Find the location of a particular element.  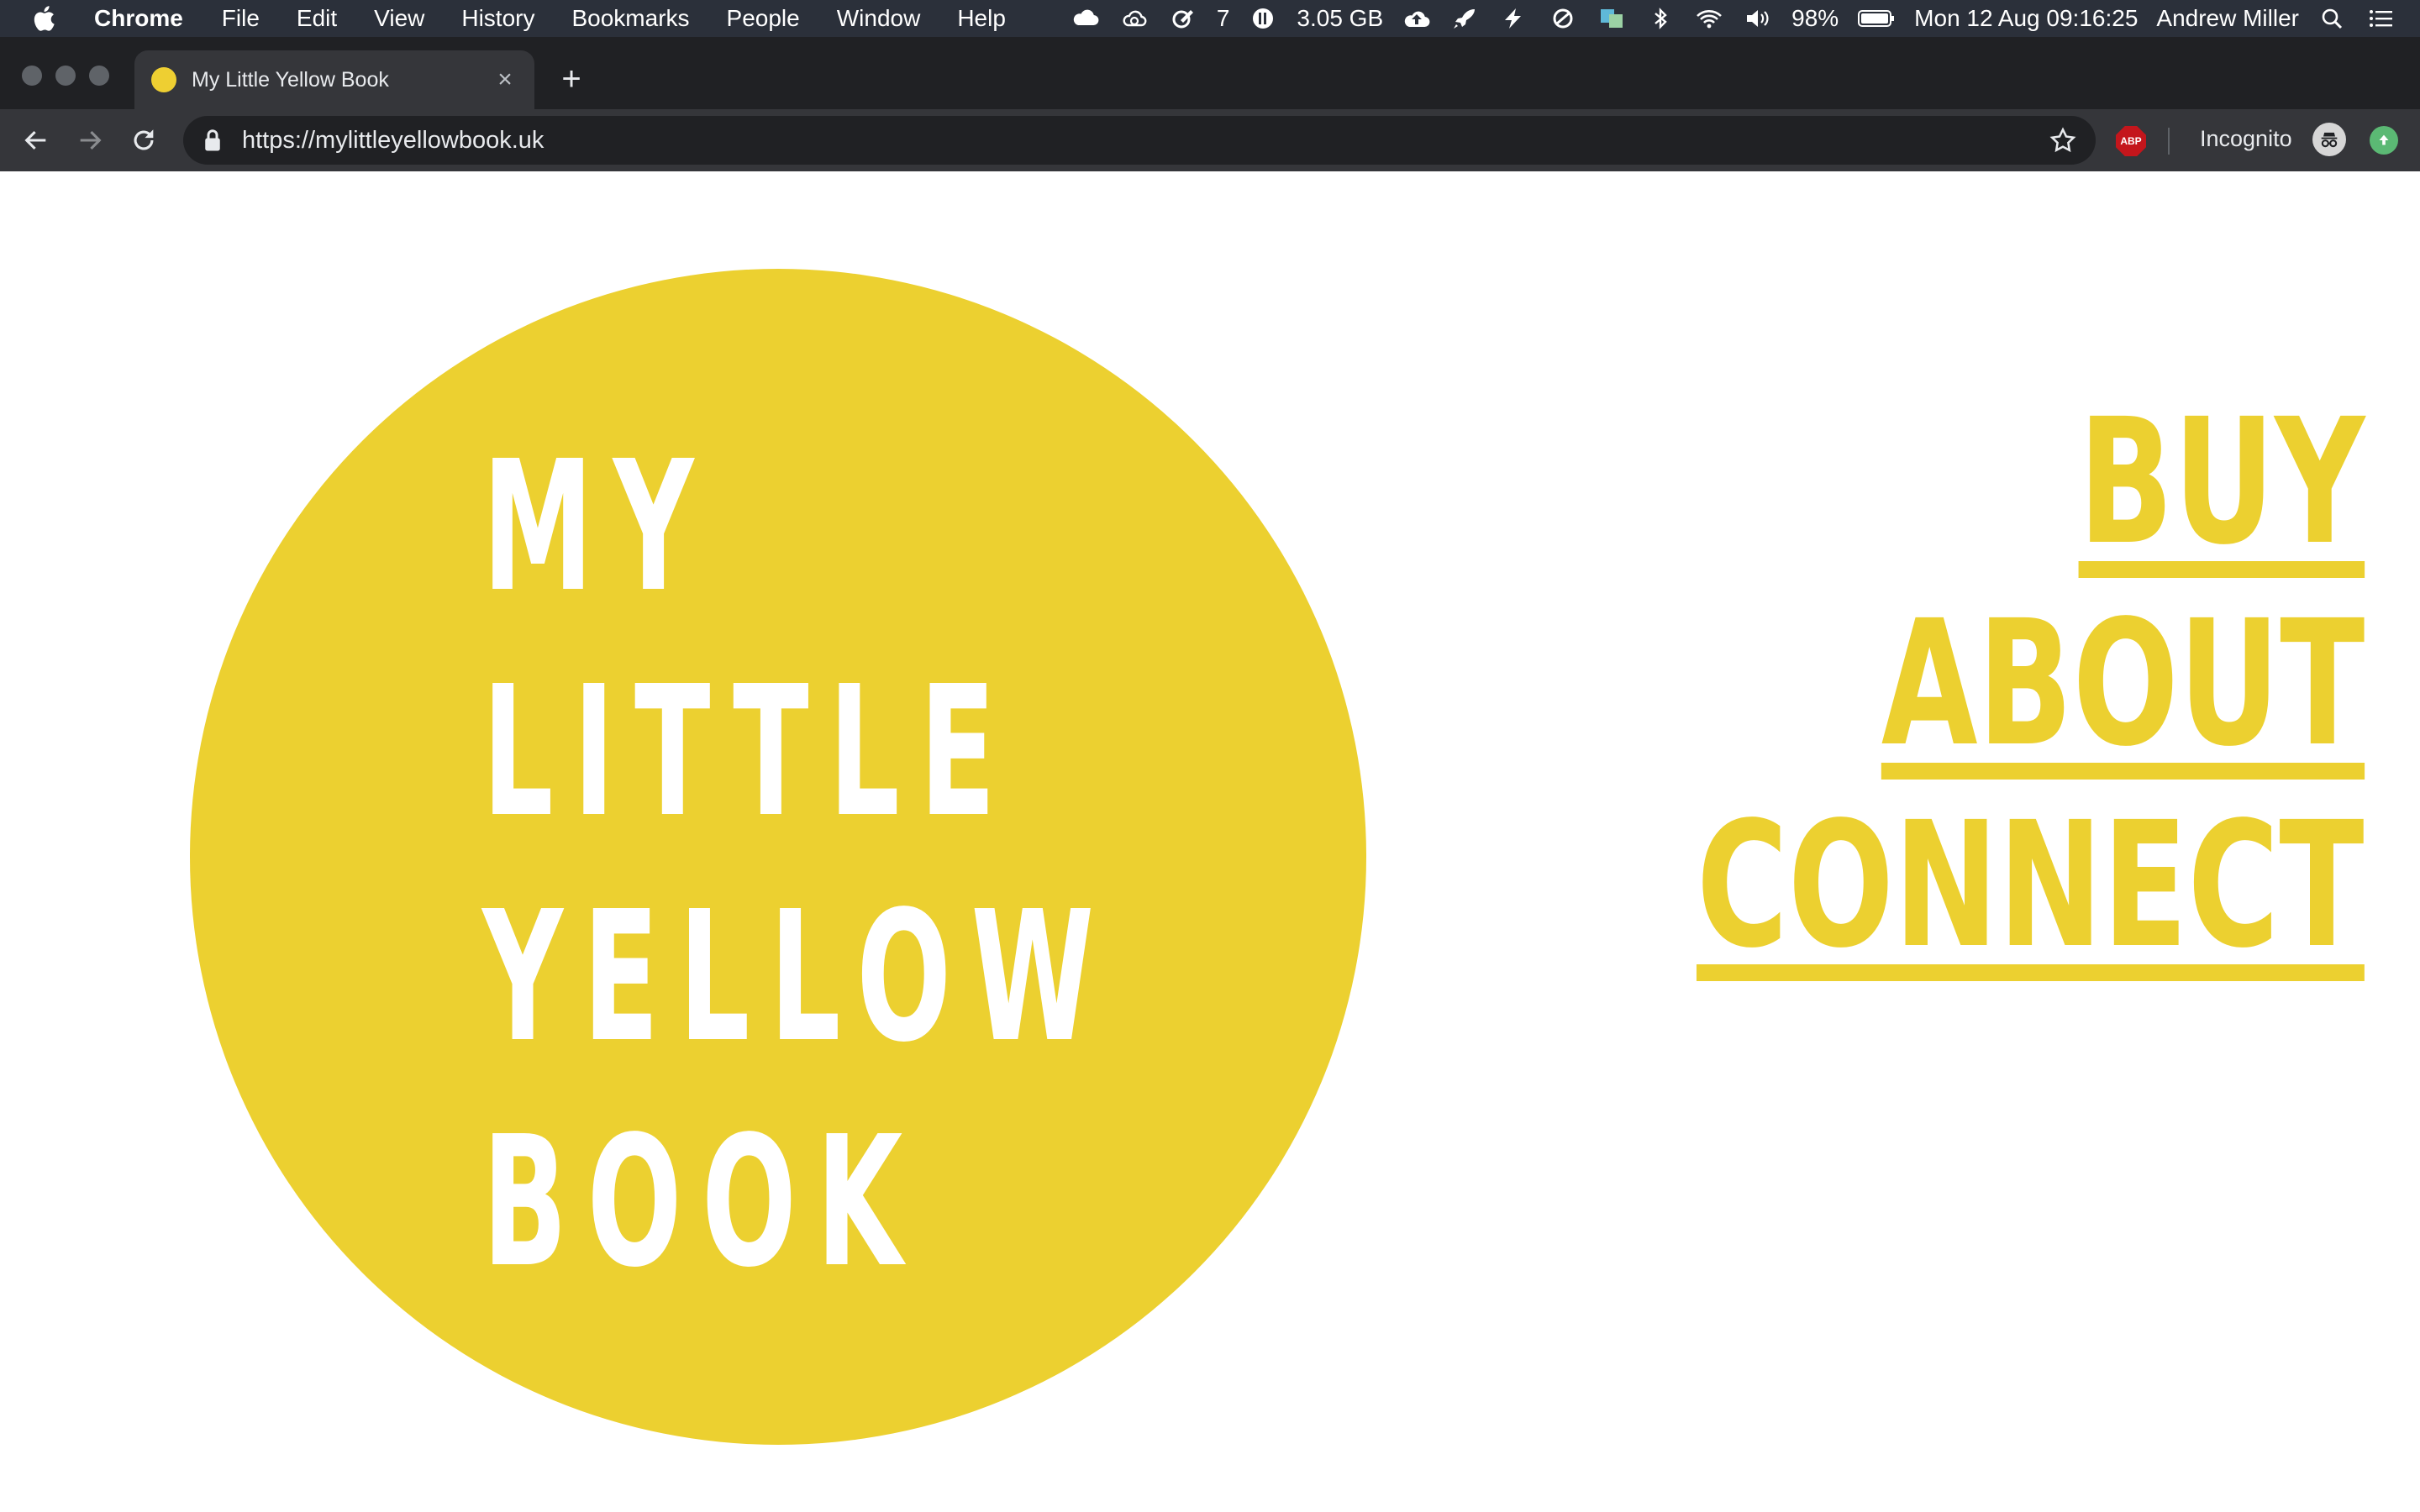

lock-icon is located at coordinates (213, 140).